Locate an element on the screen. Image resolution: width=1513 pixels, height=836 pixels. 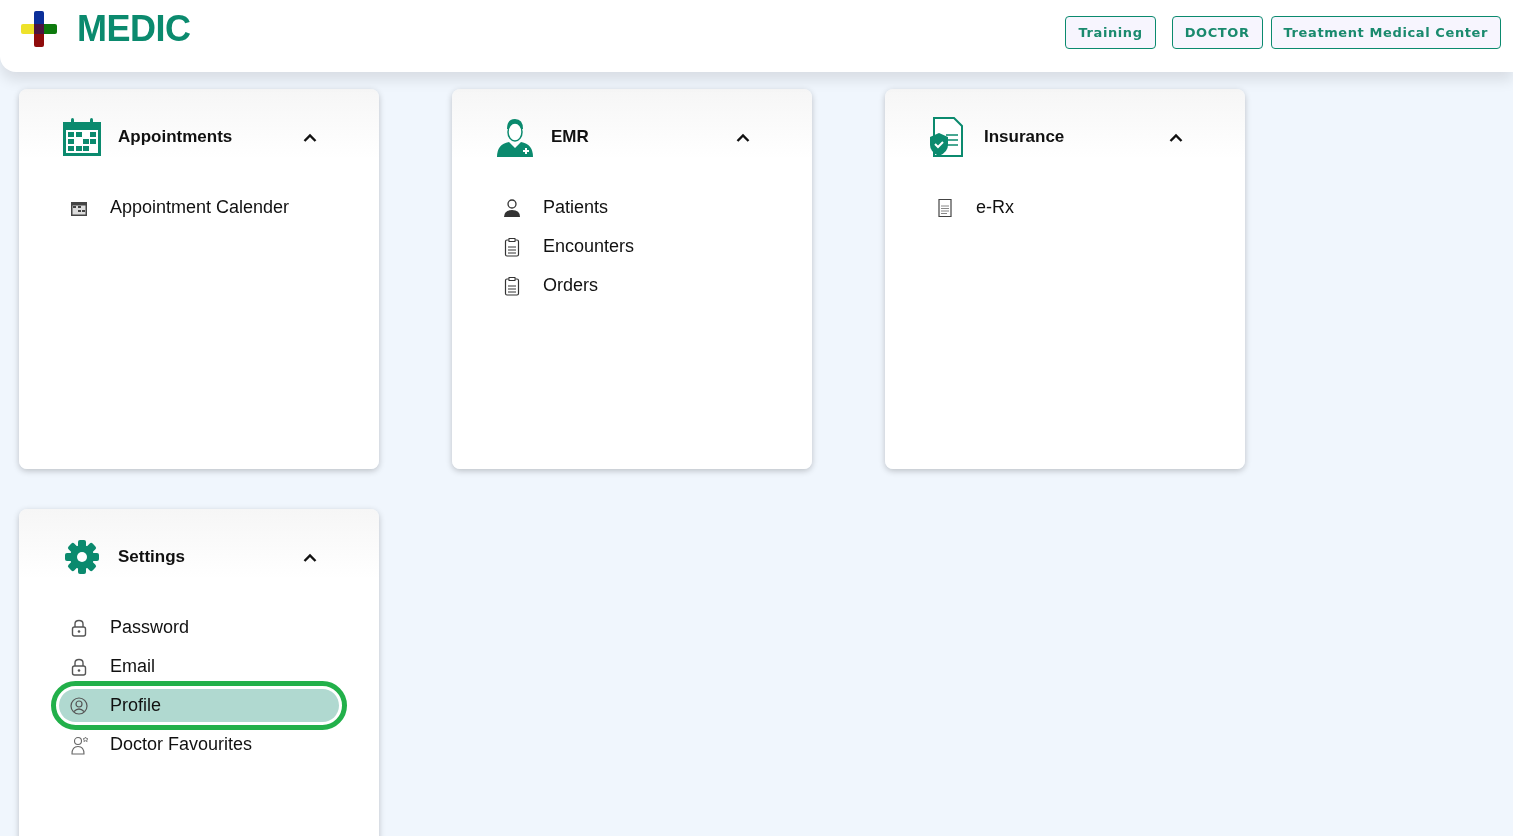
card-title: Appointments is located at coordinates (176, 137).